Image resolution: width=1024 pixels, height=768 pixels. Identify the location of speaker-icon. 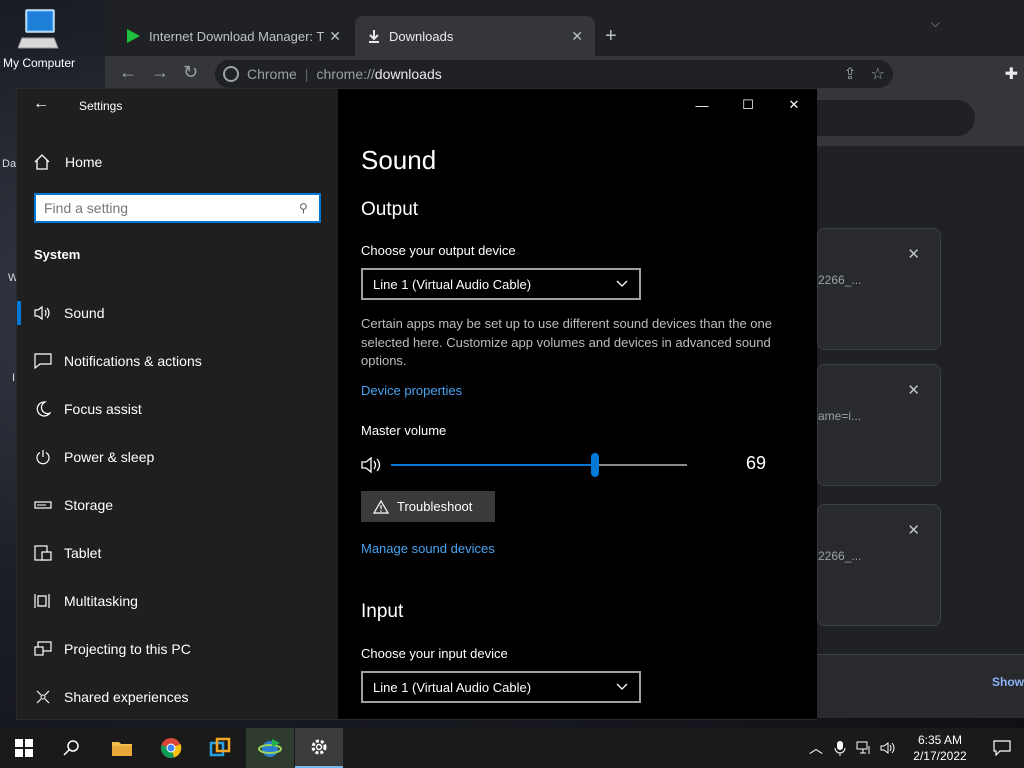
(372, 465).